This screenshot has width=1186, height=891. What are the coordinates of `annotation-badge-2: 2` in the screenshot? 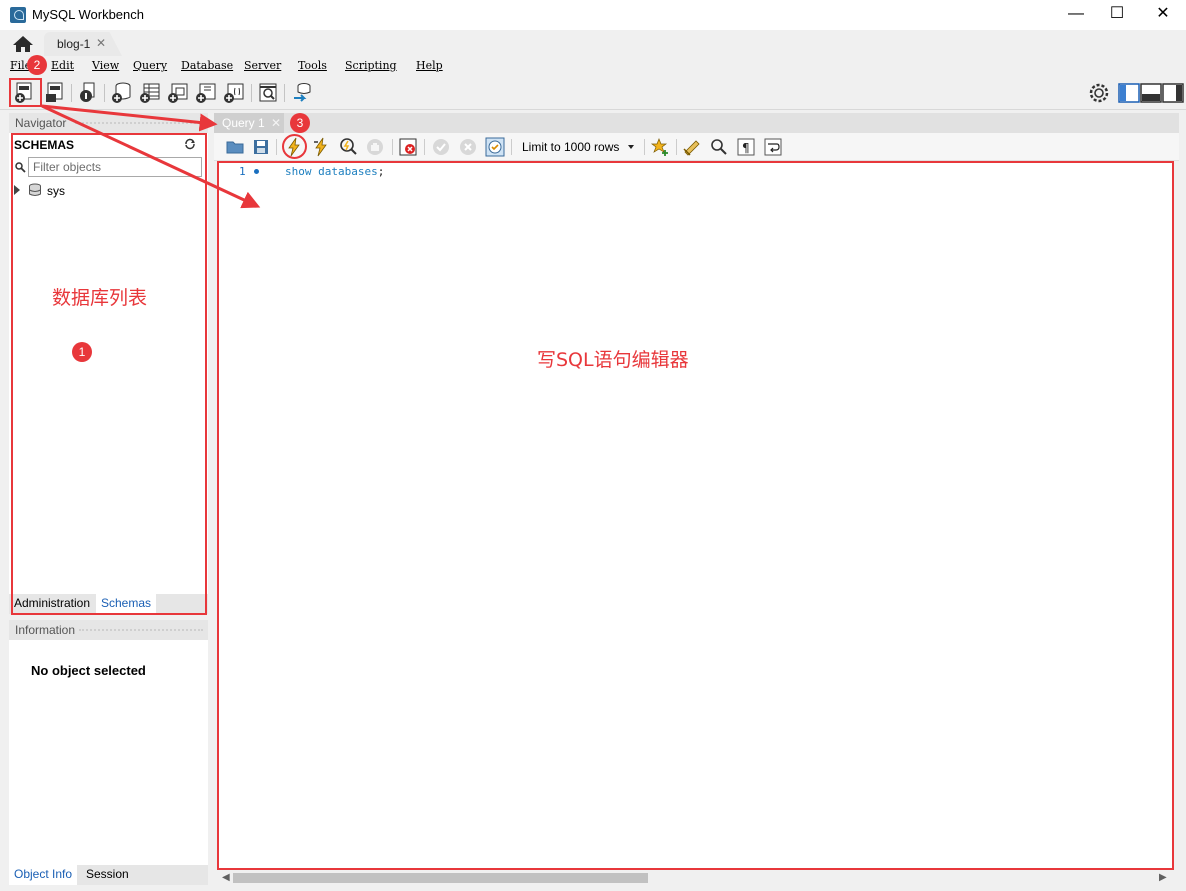 It's located at (37, 65).